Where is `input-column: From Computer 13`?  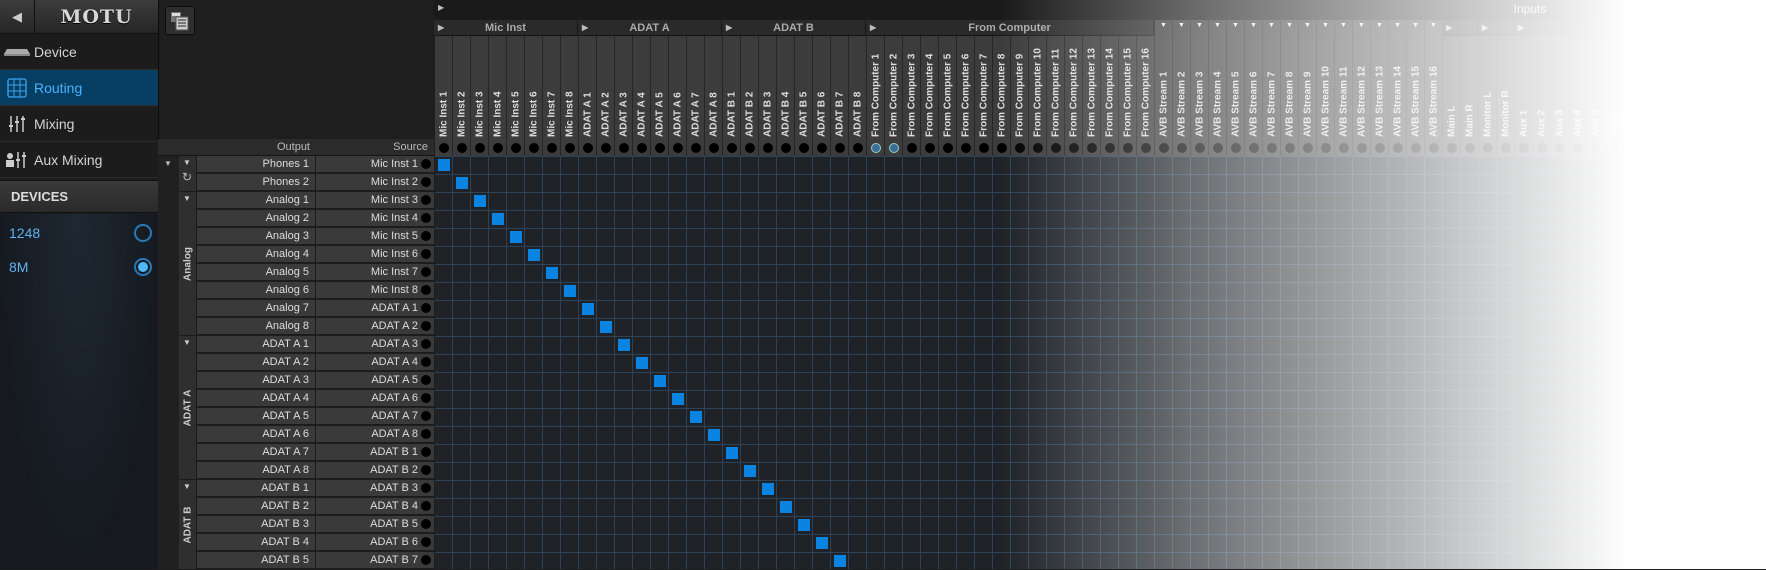 input-column: From Computer 13 is located at coordinates (1092, 96).